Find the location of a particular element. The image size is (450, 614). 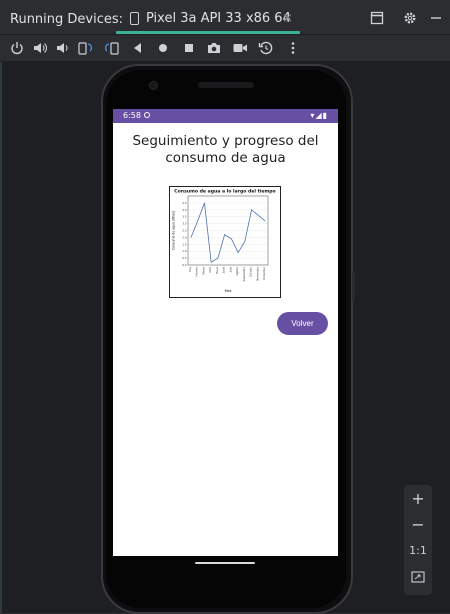

y-tick-label: 4.5 is located at coordinates (184, 203).